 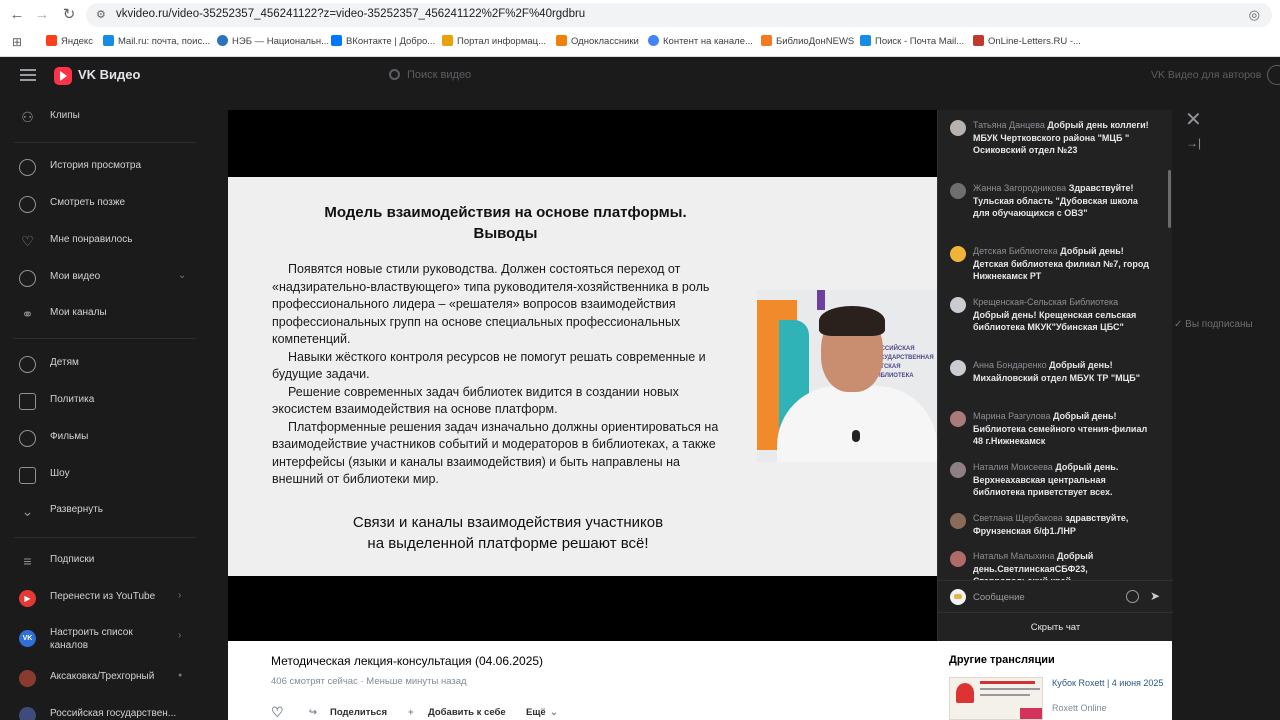 I want to click on politics-icon, so click(x=27, y=401).